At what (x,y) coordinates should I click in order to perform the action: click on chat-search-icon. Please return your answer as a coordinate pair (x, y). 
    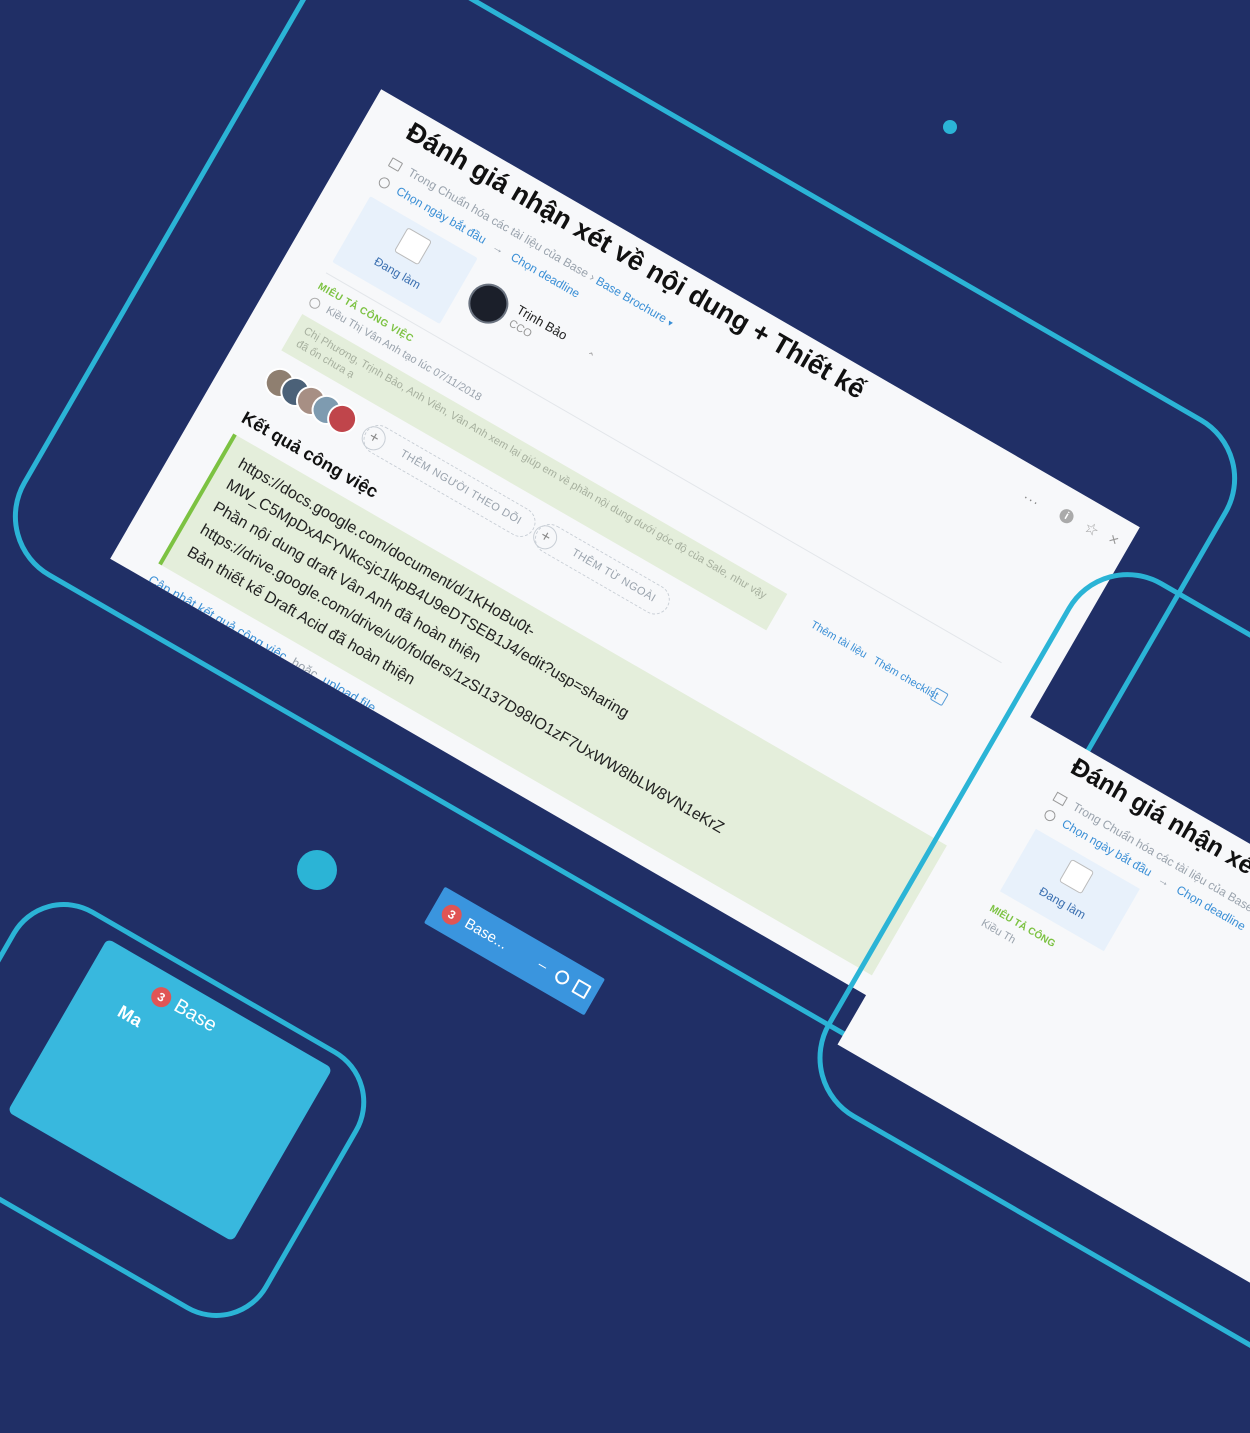
    Looking at the image, I should click on (562, 977).